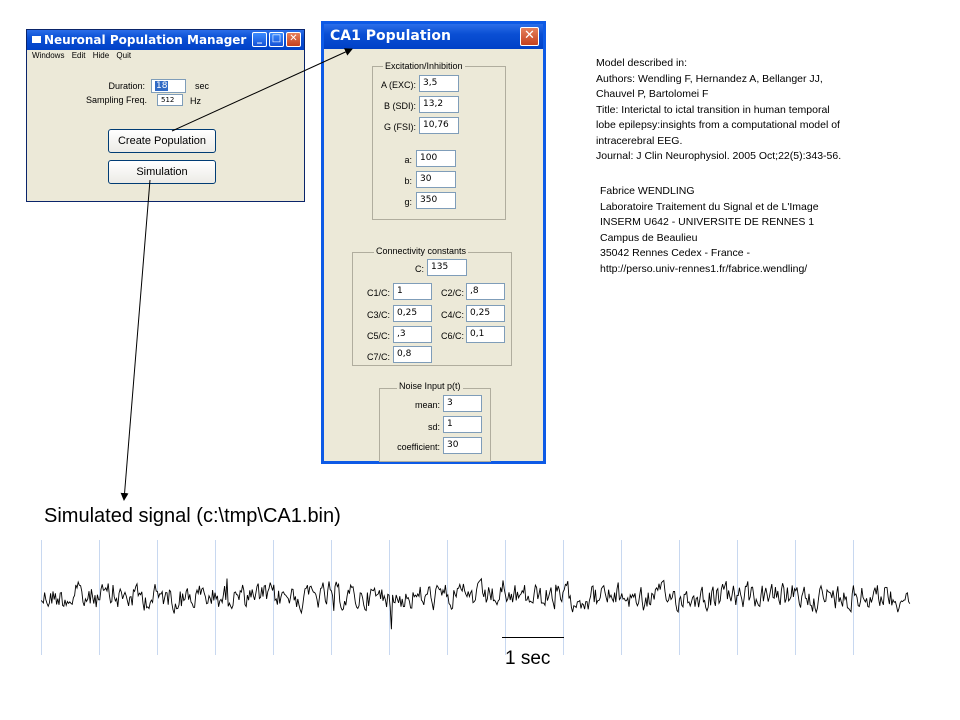  I want to click on author-line: Campus de Beaulieu, so click(649, 237).